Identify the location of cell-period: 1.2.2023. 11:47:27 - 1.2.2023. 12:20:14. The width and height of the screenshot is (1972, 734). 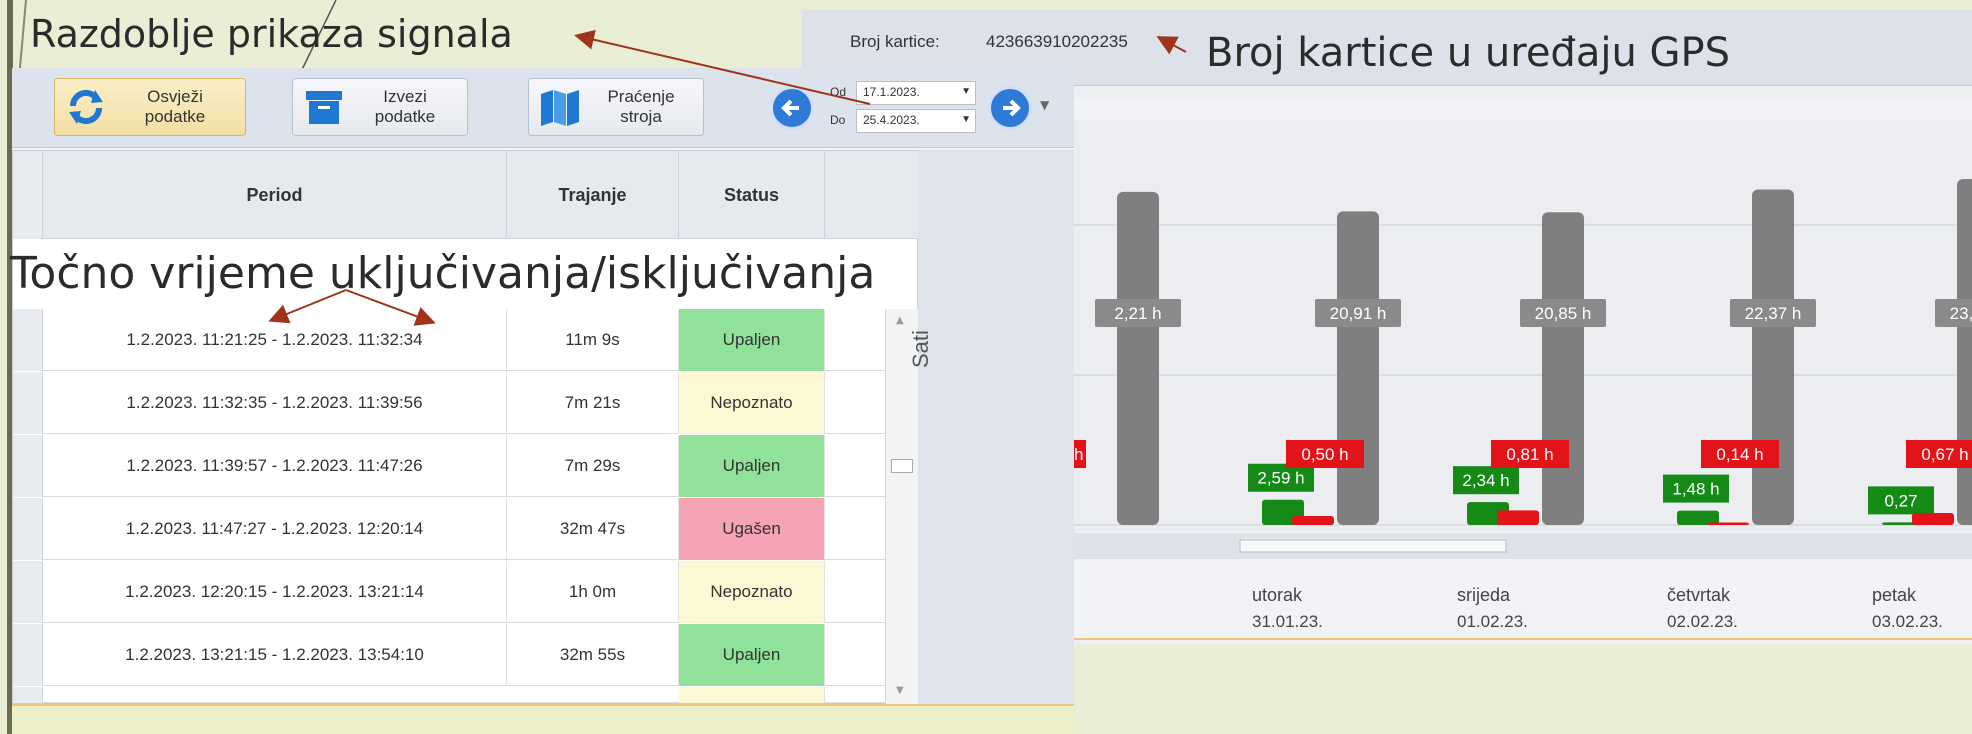
(275, 529).